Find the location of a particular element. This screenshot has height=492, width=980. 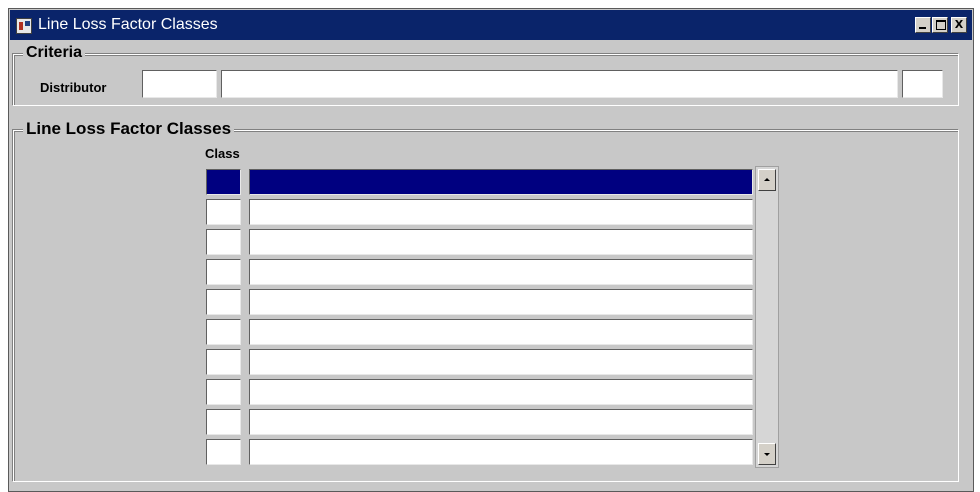

criteria-title: Criteria is located at coordinates (54, 53).